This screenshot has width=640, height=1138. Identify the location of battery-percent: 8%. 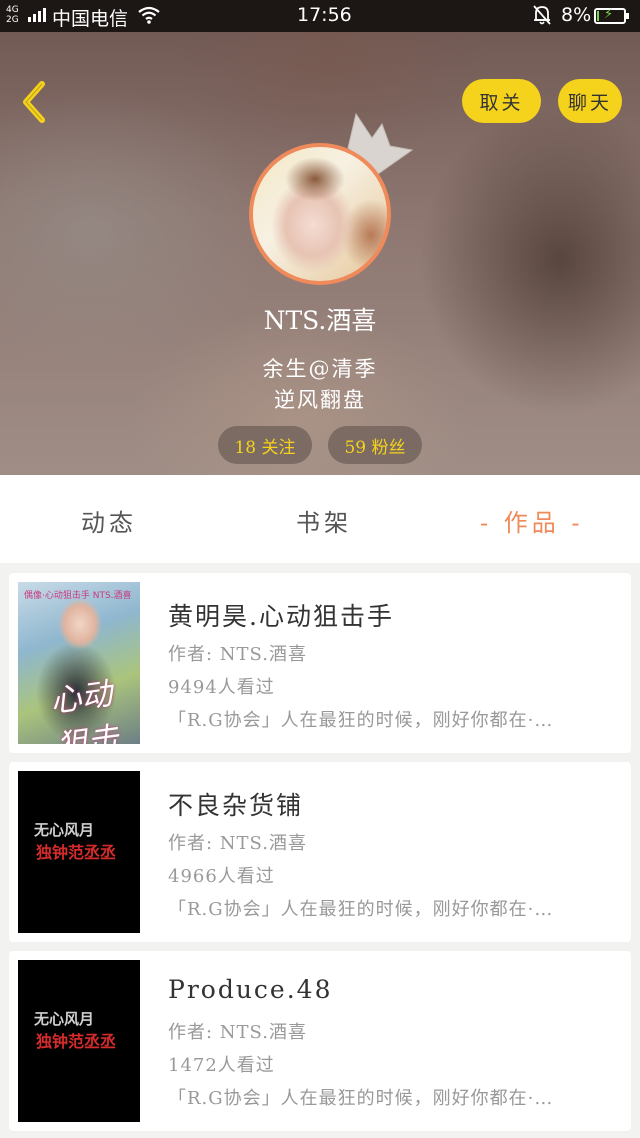
(576, 15).